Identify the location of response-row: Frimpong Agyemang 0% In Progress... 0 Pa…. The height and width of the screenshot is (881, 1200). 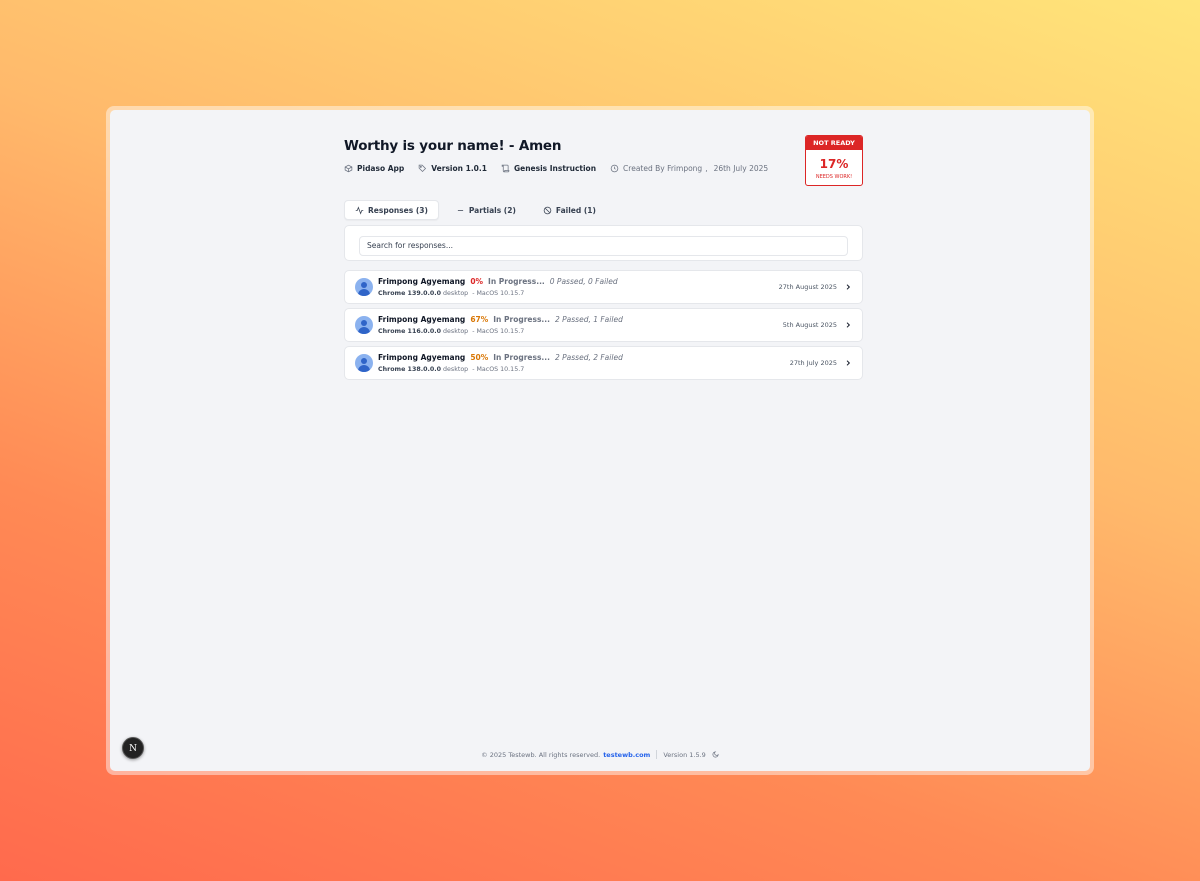
(603, 287).